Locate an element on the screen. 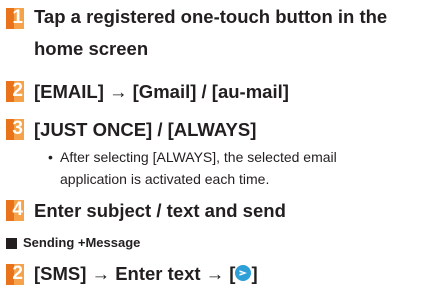 This screenshot has height=291, width=447. step-text: [SMS] → Enter text → [ ] is located at coordinates (146, 274).